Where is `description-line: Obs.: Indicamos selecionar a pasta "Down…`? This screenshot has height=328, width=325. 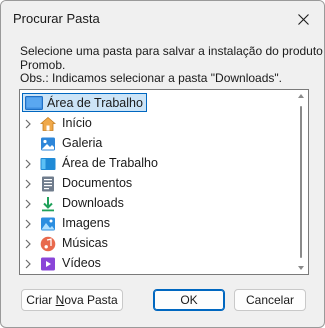 description-line: Obs.: Indicamos selecionar a pasta "Down… is located at coordinates (151, 78).